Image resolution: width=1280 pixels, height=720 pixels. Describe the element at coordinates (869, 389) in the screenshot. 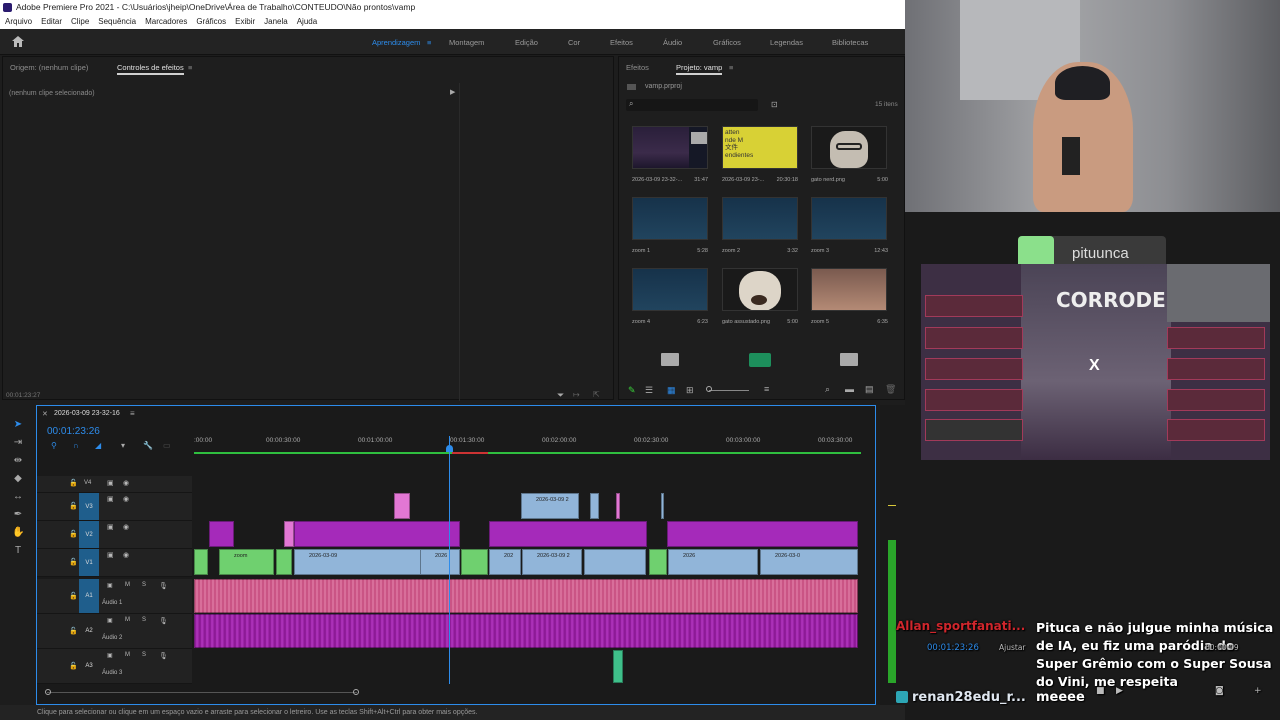

I see `new-item-icon: ▤` at that location.